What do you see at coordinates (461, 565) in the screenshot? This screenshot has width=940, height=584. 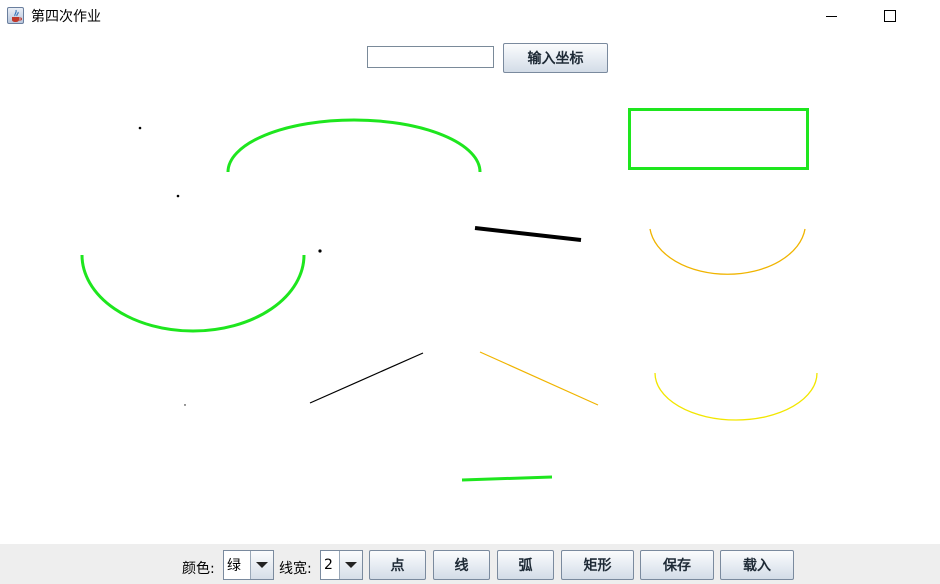 I see `line-button: 线` at bounding box center [461, 565].